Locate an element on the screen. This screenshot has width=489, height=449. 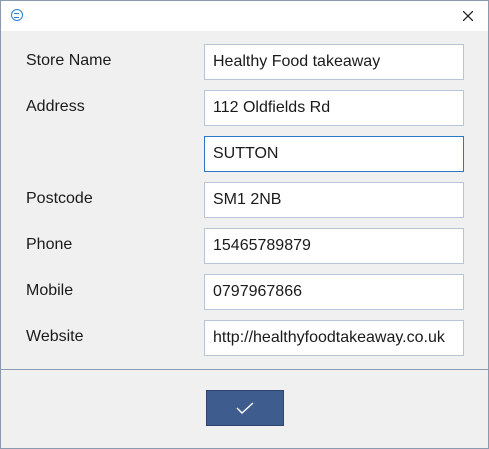
confirm-button is located at coordinates (245, 408).